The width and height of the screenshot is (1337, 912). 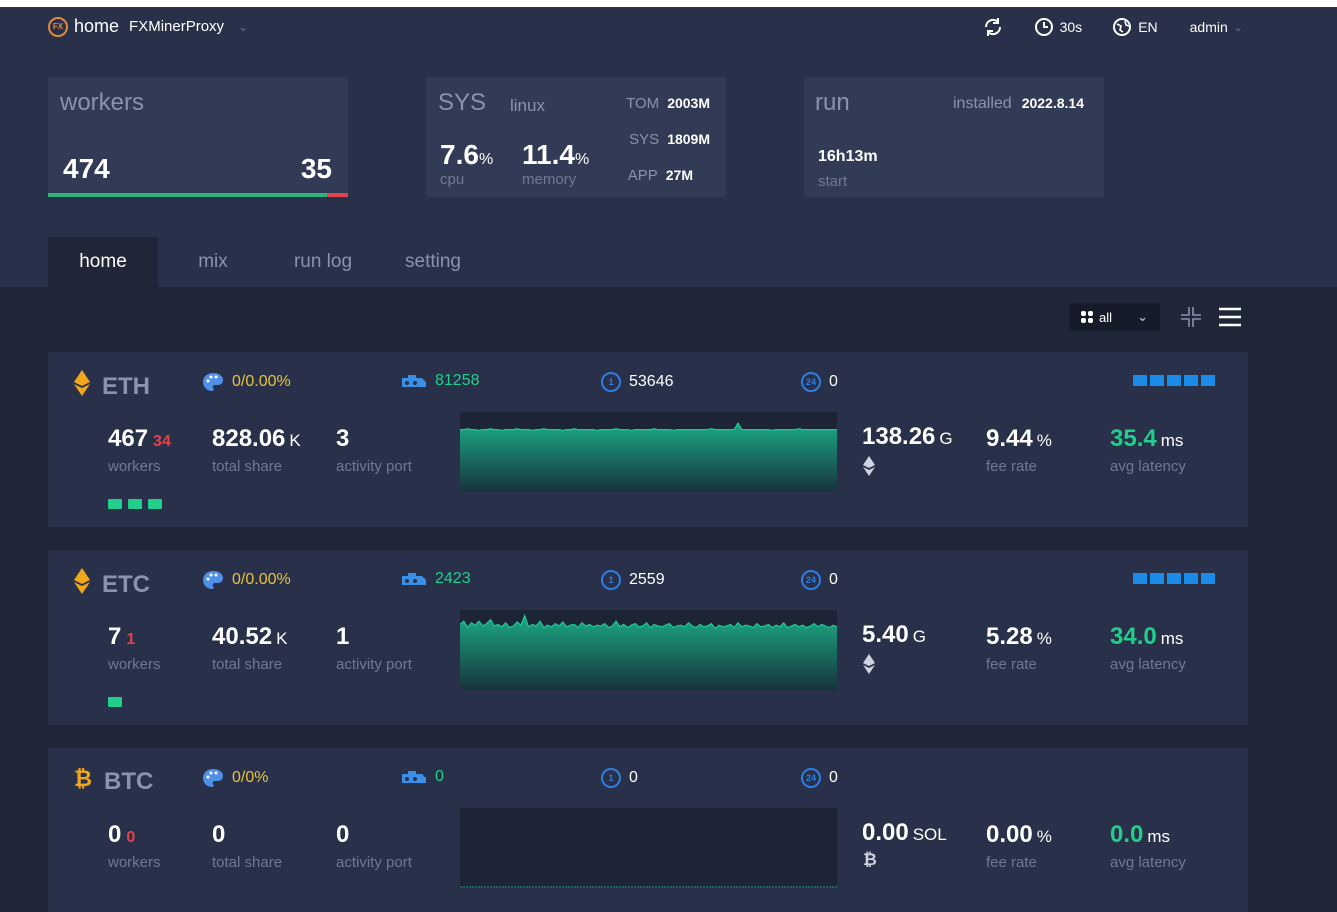 I want to click on tab-setting: setting, so click(x=433, y=262).